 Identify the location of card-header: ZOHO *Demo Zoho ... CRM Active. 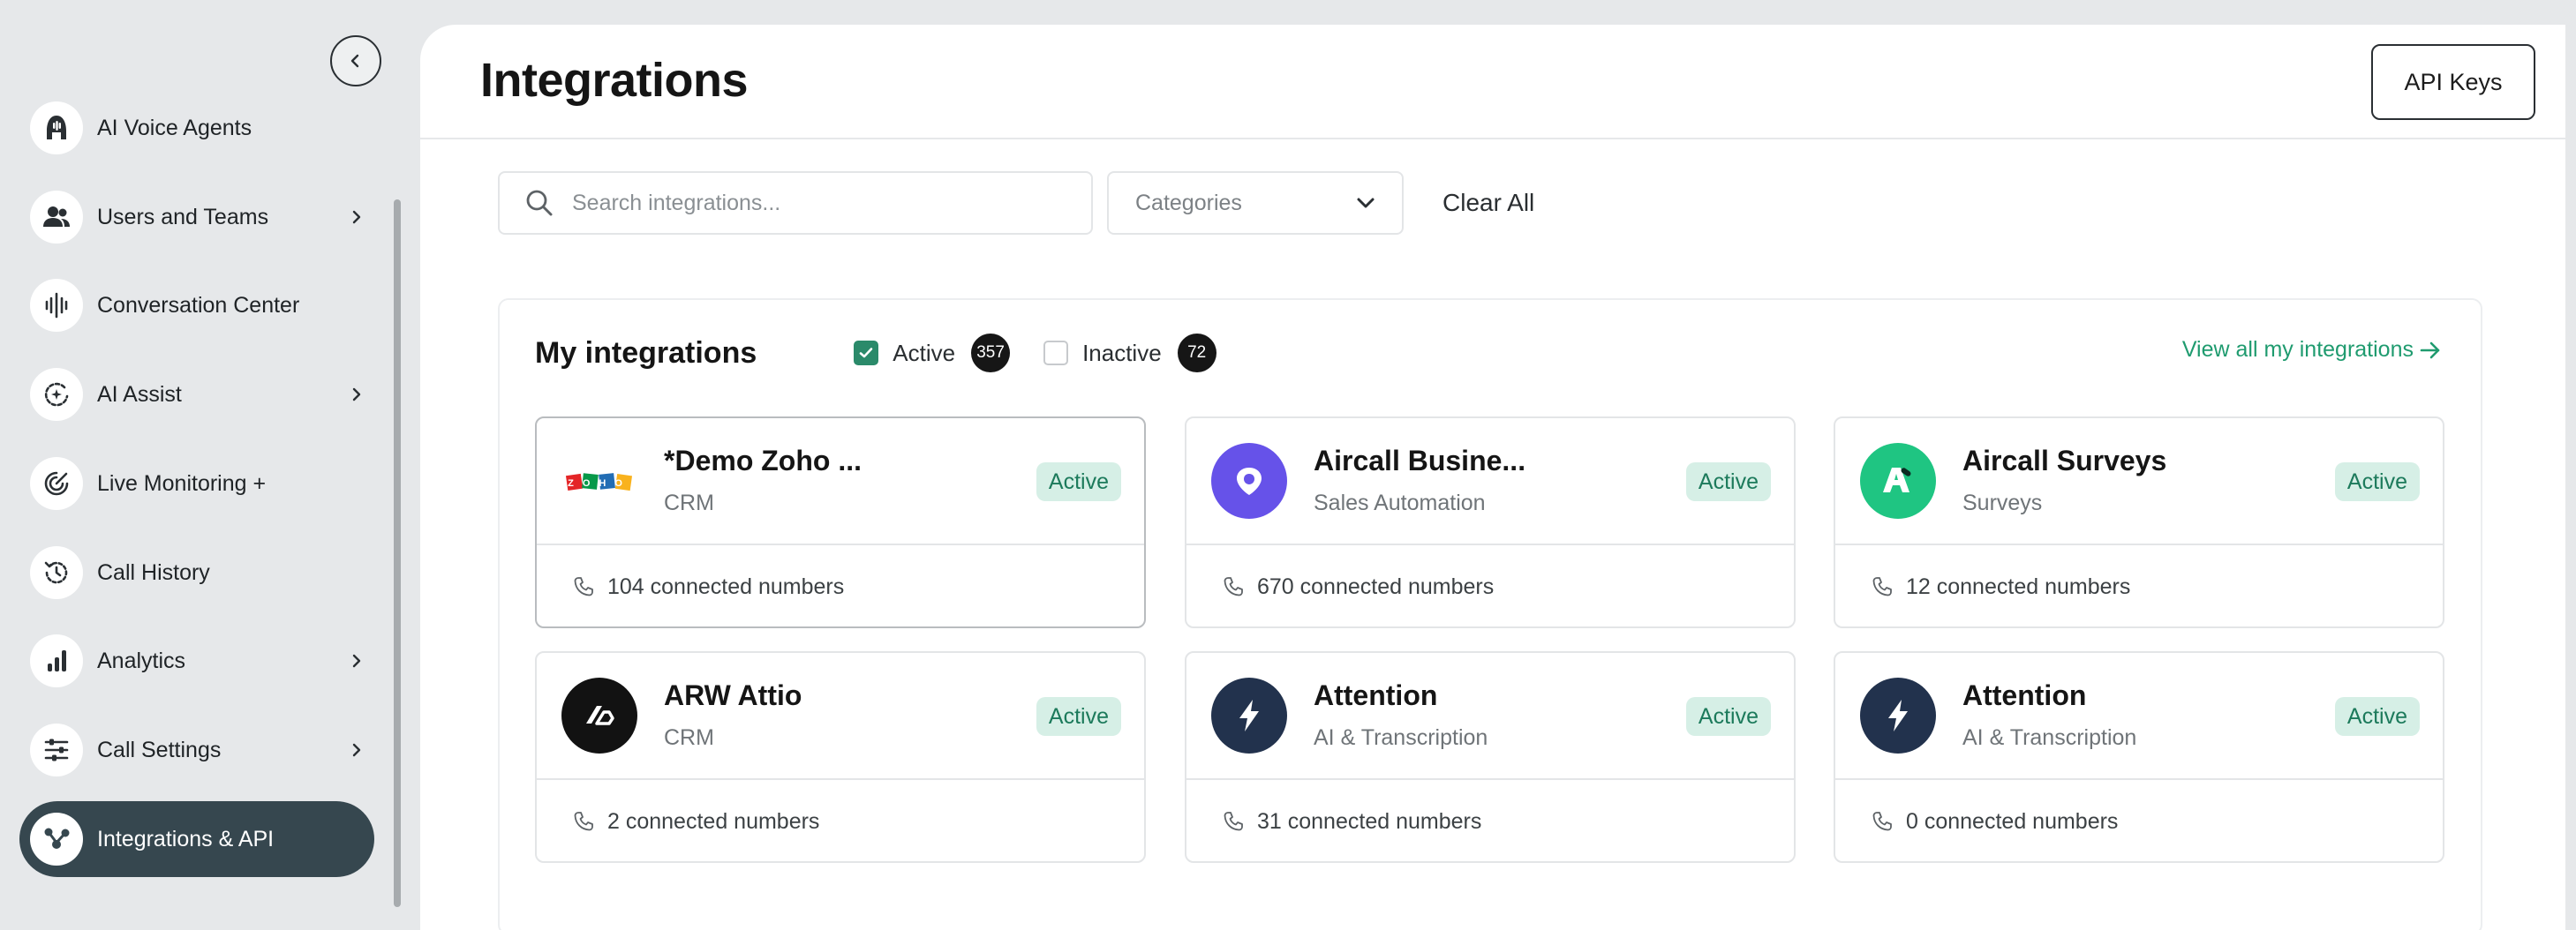
(841, 481).